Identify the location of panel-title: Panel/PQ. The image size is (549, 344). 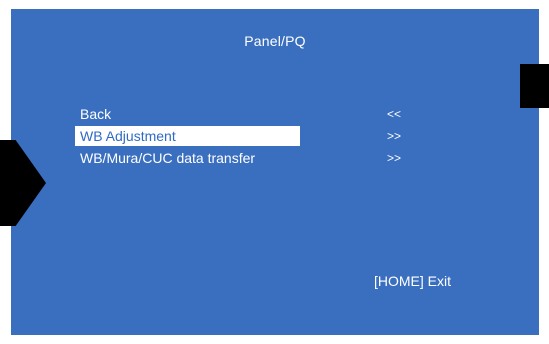
(275, 41).